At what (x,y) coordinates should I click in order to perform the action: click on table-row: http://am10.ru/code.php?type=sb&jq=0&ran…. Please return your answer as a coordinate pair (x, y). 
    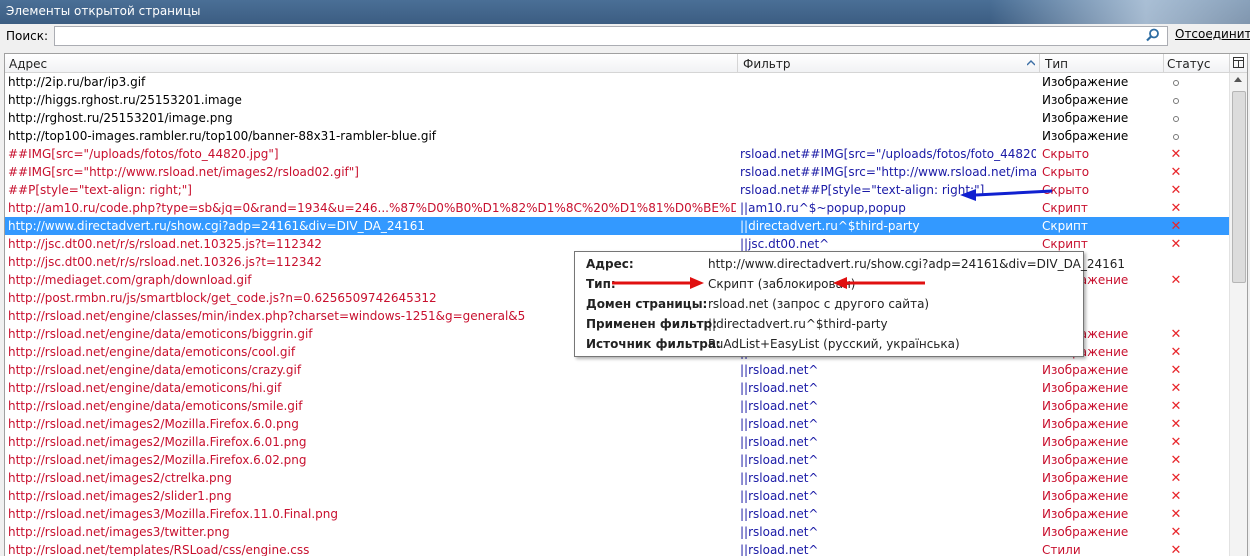
    Looking at the image, I should click on (617, 208).